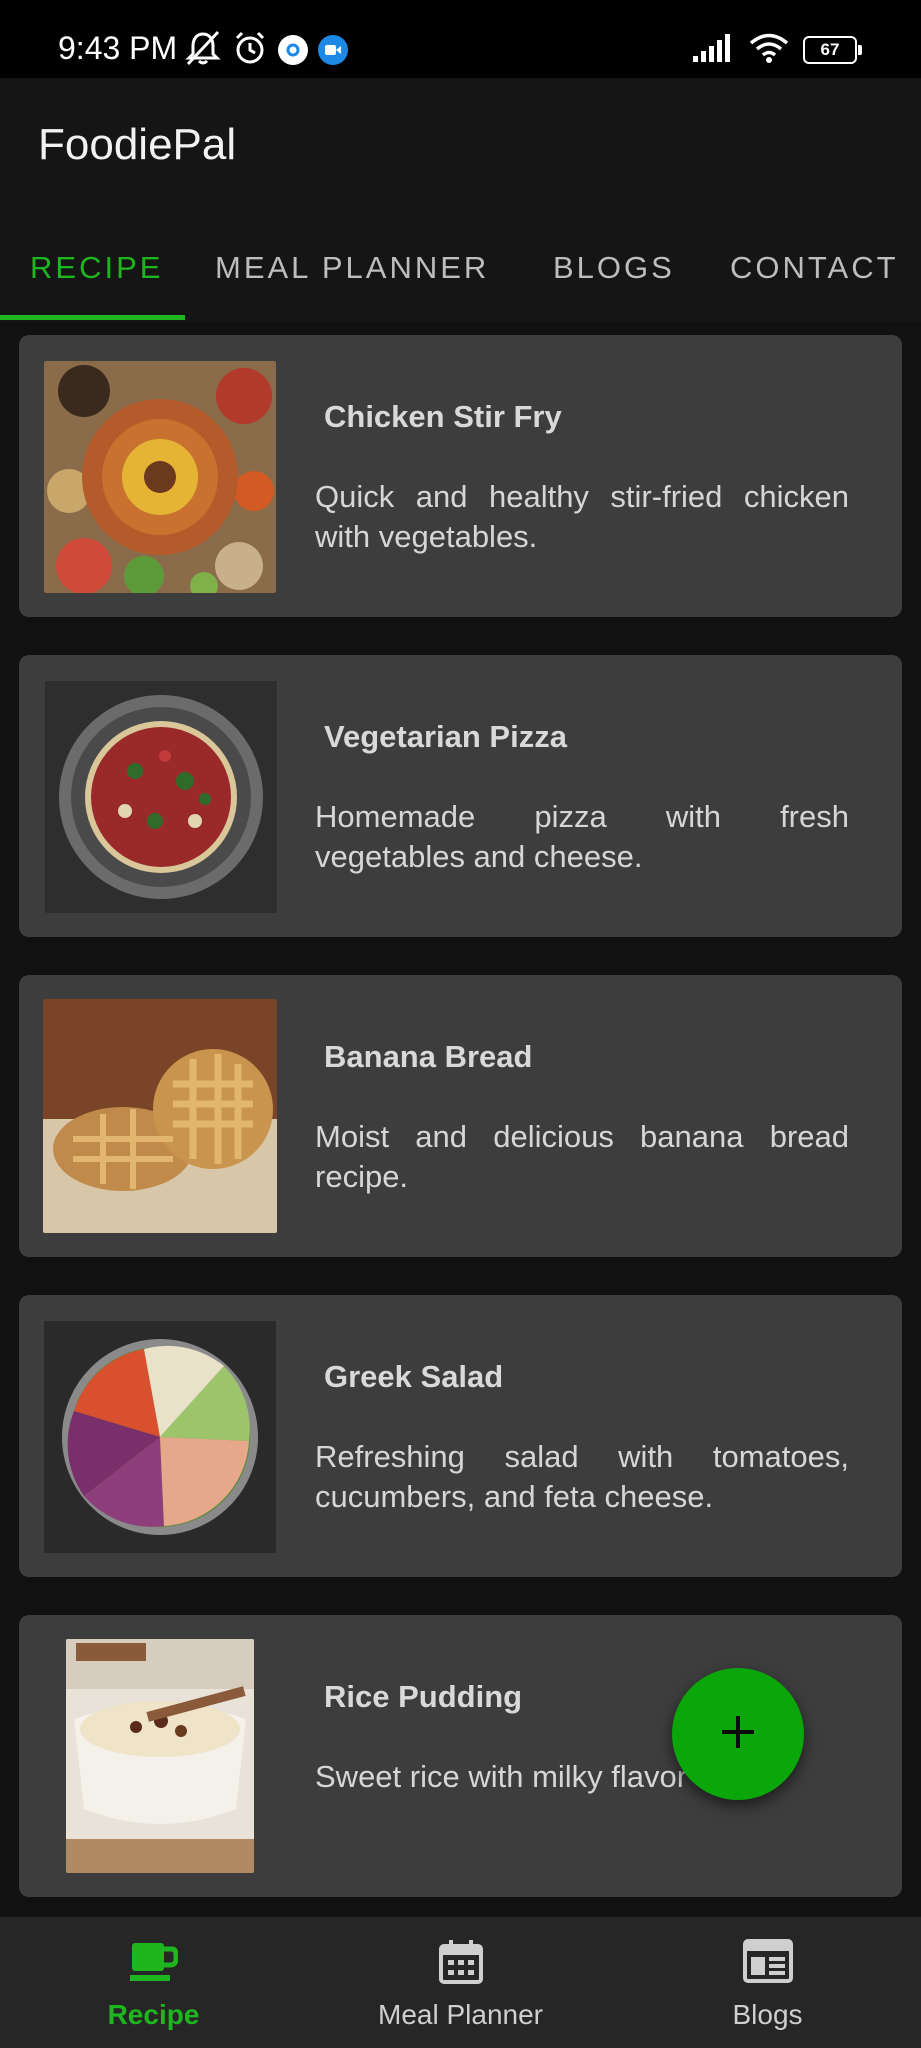  What do you see at coordinates (769, 50) in the screenshot?
I see `wifi-icon` at bounding box center [769, 50].